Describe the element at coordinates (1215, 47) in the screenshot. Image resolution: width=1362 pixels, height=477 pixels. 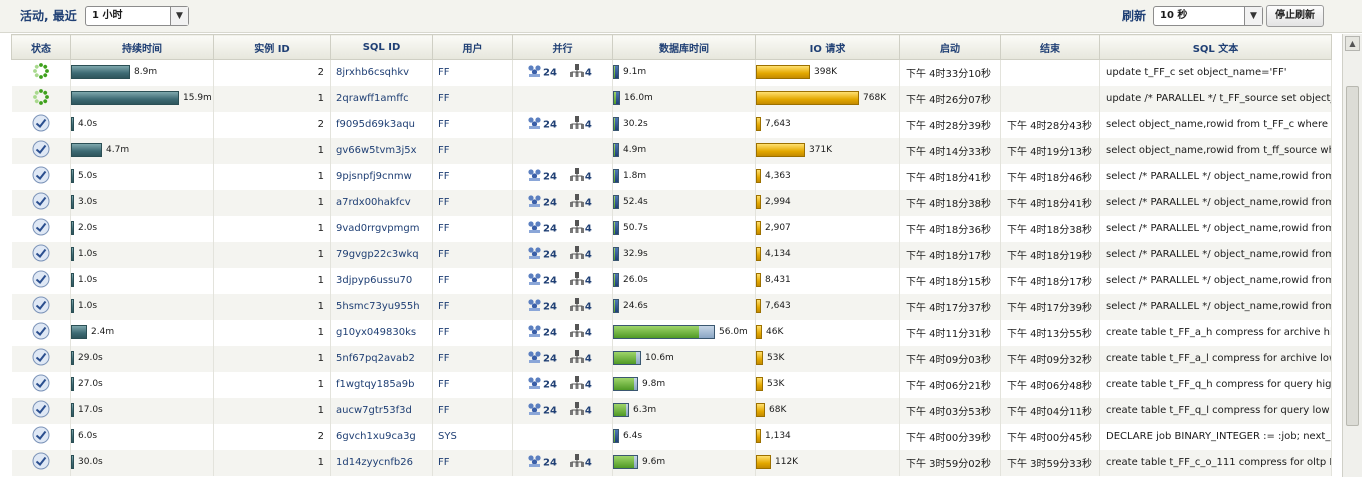
I see `col-sql-text: SQL 文本` at that location.